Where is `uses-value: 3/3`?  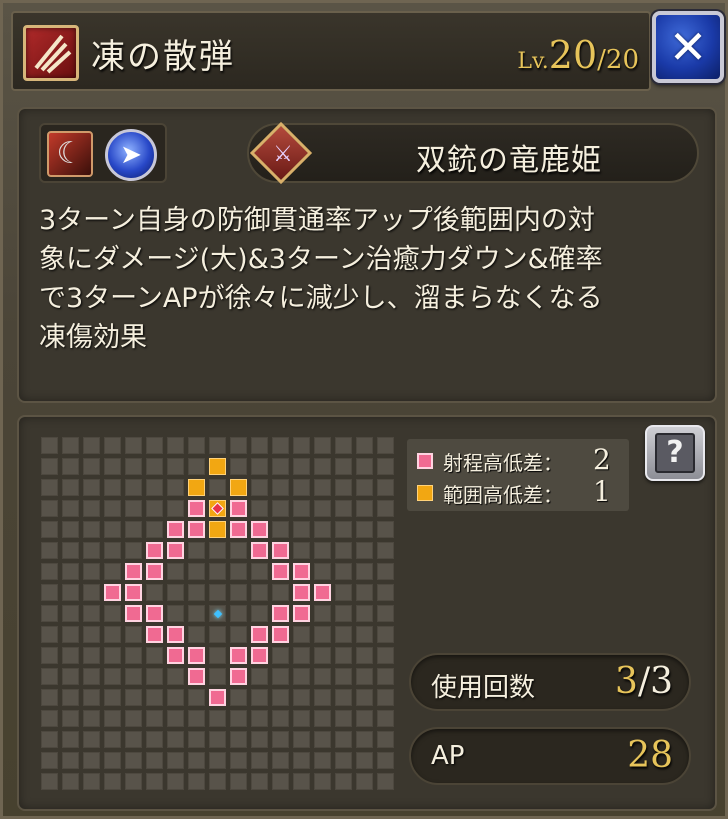 uses-value: 3/3 is located at coordinates (644, 681).